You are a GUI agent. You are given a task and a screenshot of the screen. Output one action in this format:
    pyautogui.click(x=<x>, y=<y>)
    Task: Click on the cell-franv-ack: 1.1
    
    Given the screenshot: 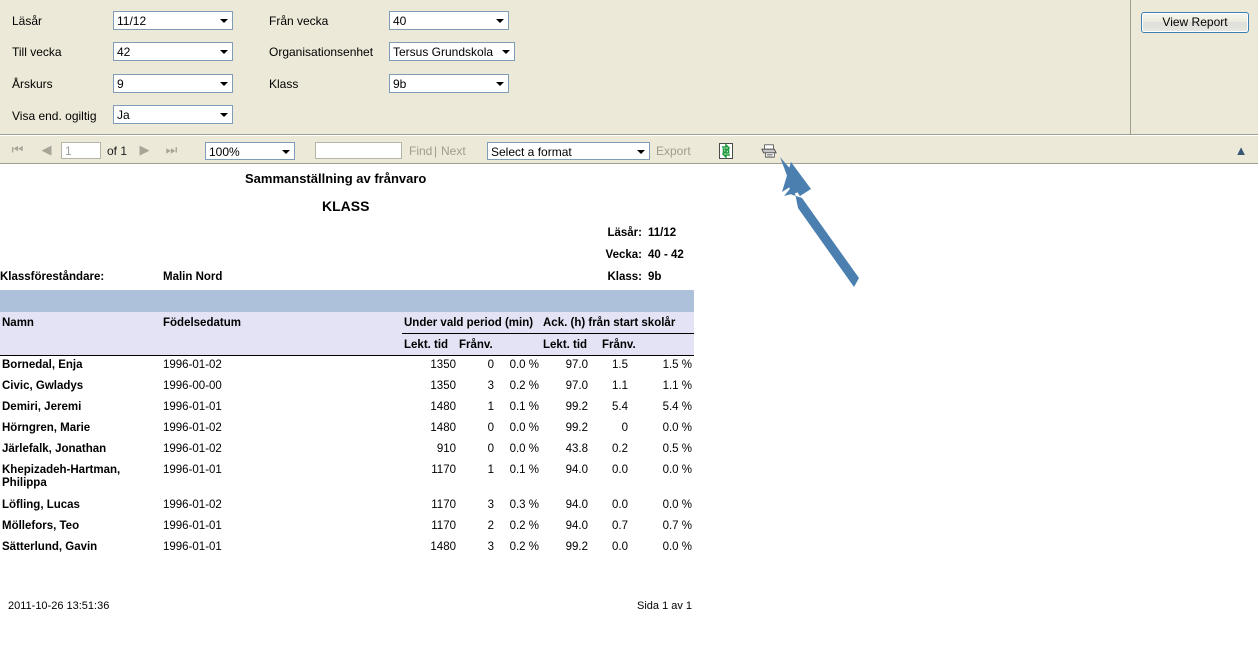 What is the action you would take?
    pyautogui.click(x=620, y=386)
    